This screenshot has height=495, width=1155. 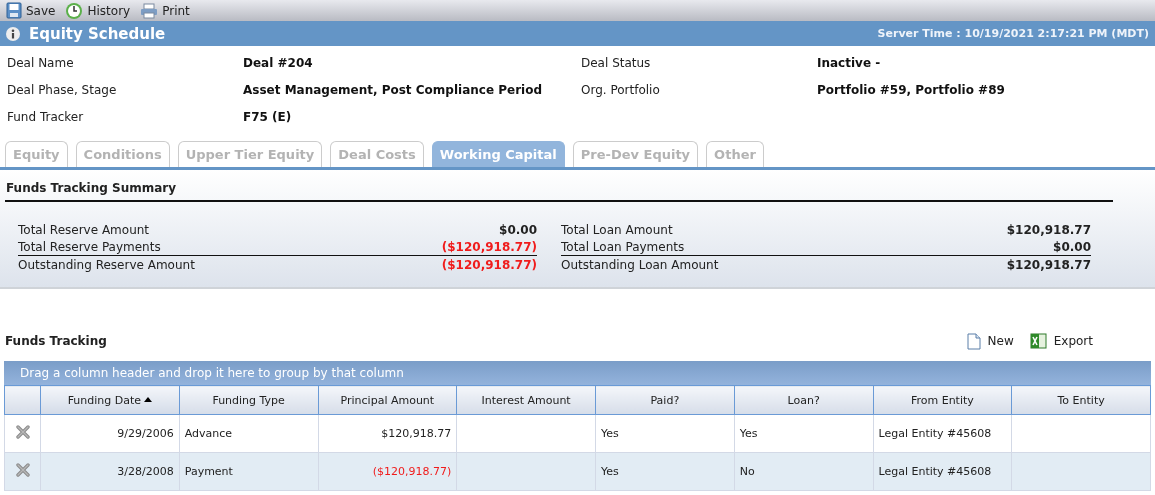 What do you see at coordinates (393, 89) in the screenshot?
I see `field-value: Asset Management, Post Compliance Period` at bounding box center [393, 89].